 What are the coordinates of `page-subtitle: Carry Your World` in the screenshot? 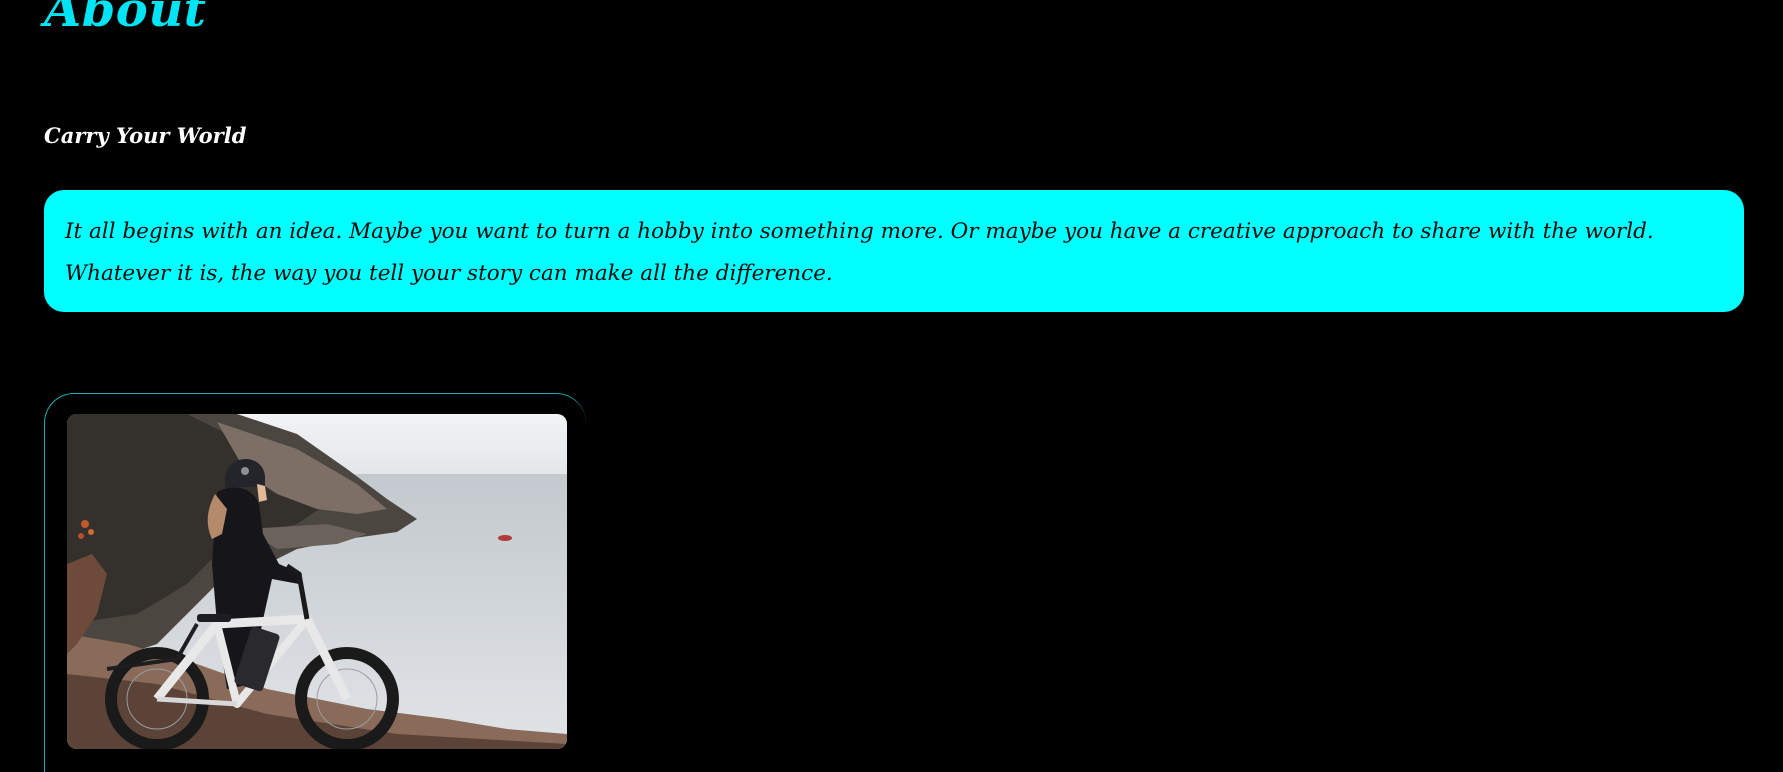 It's located at (145, 135).